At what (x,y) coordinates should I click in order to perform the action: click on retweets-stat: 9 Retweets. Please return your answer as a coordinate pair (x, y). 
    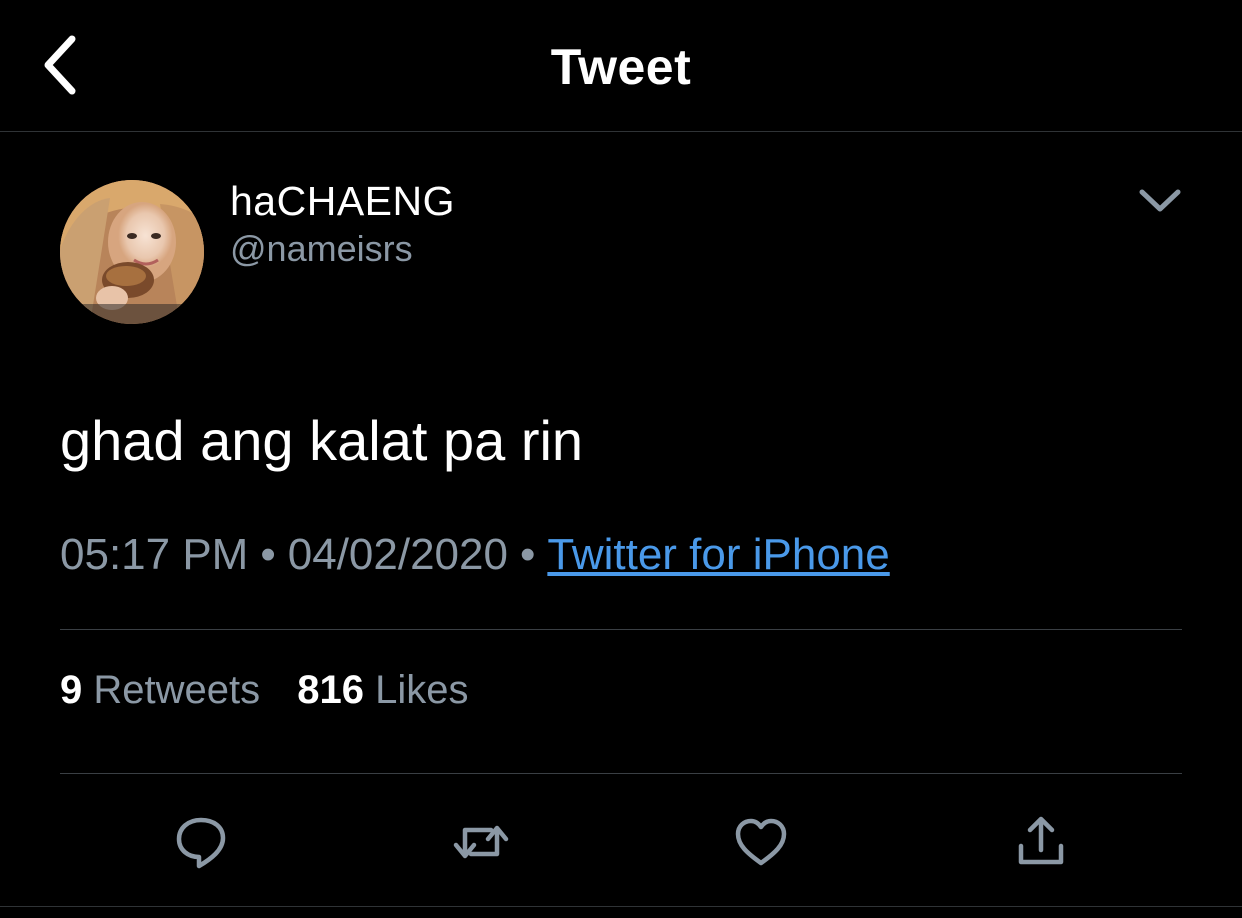
    Looking at the image, I should click on (160, 690).